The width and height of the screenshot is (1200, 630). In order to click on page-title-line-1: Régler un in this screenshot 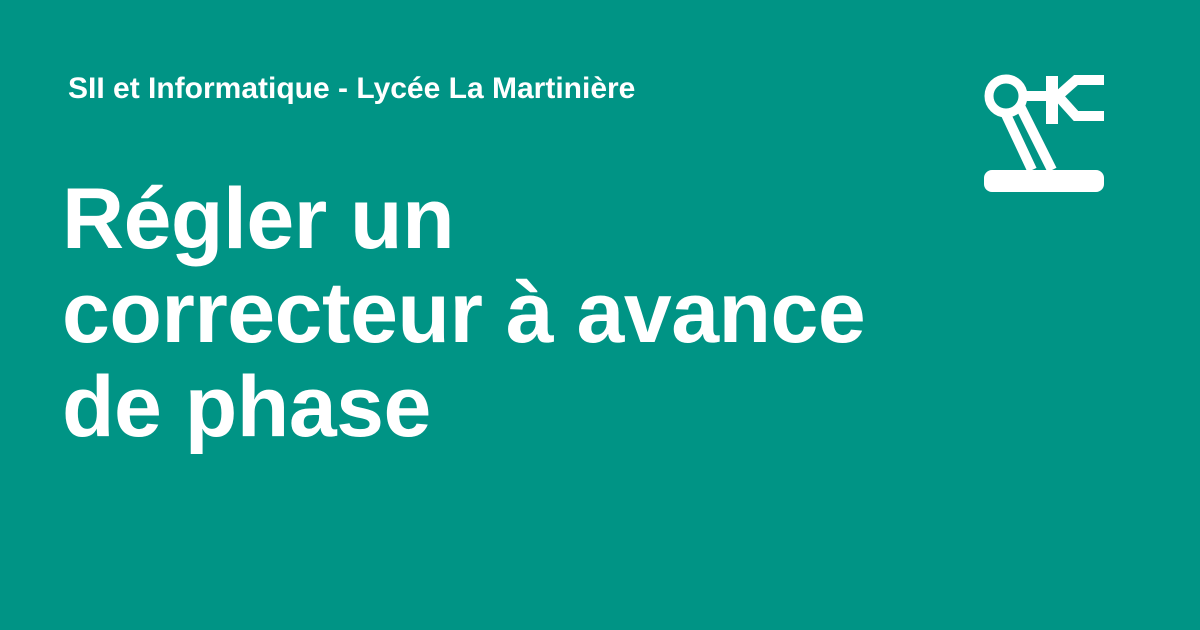, I will do `click(258, 219)`.